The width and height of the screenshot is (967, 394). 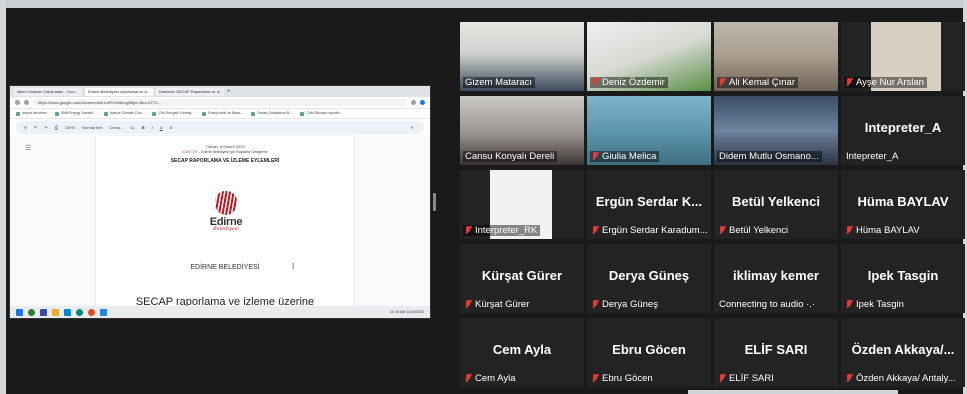 What do you see at coordinates (510, 156) in the screenshot?
I see `participant-name: Cansu Konyalı Dereli` at bounding box center [510, 156].